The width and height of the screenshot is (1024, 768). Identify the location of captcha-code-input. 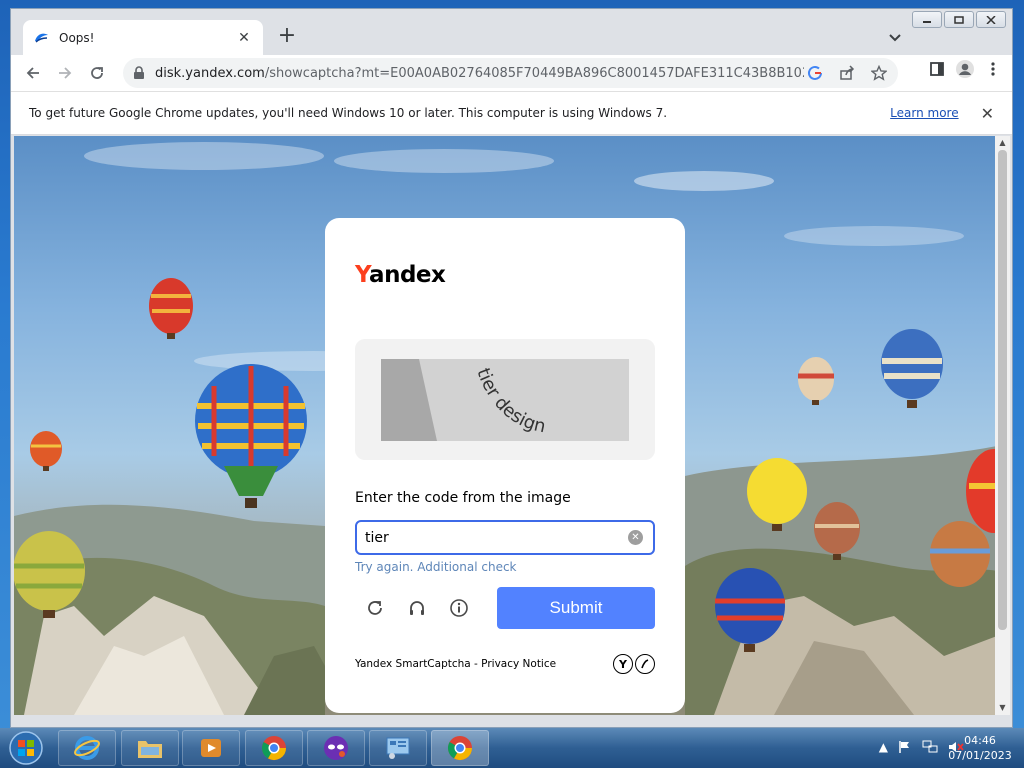
(505, 537).